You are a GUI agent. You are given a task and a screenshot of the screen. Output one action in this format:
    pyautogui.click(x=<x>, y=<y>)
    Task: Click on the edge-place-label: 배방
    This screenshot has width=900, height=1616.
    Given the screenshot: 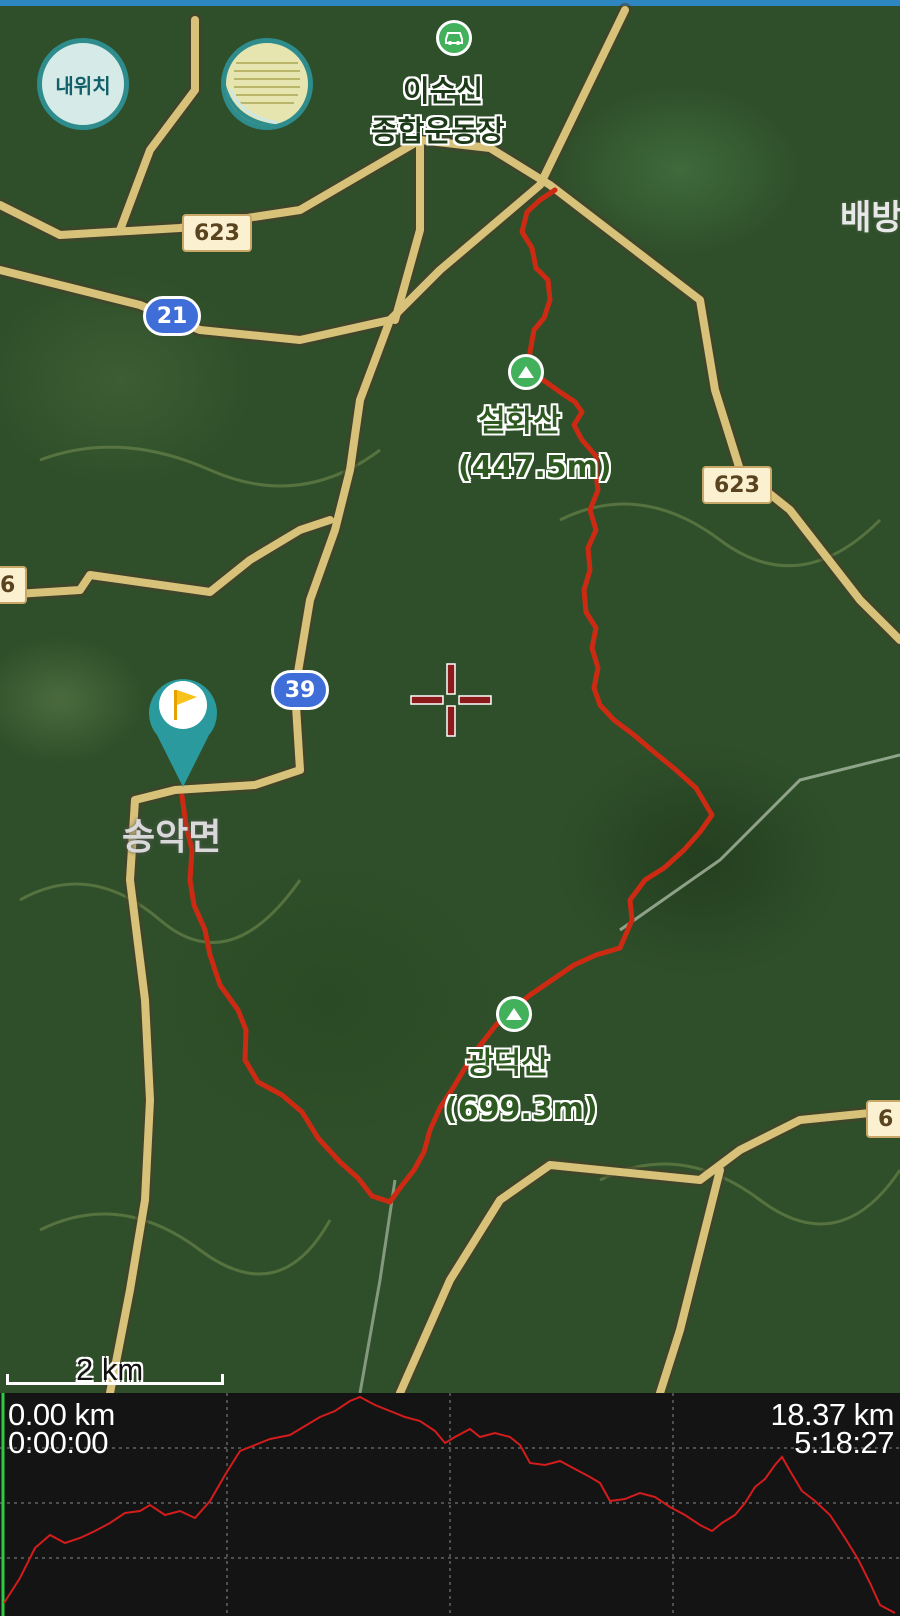 What is the action you would take?
    pyautogui.click(x=870, y=218)
    